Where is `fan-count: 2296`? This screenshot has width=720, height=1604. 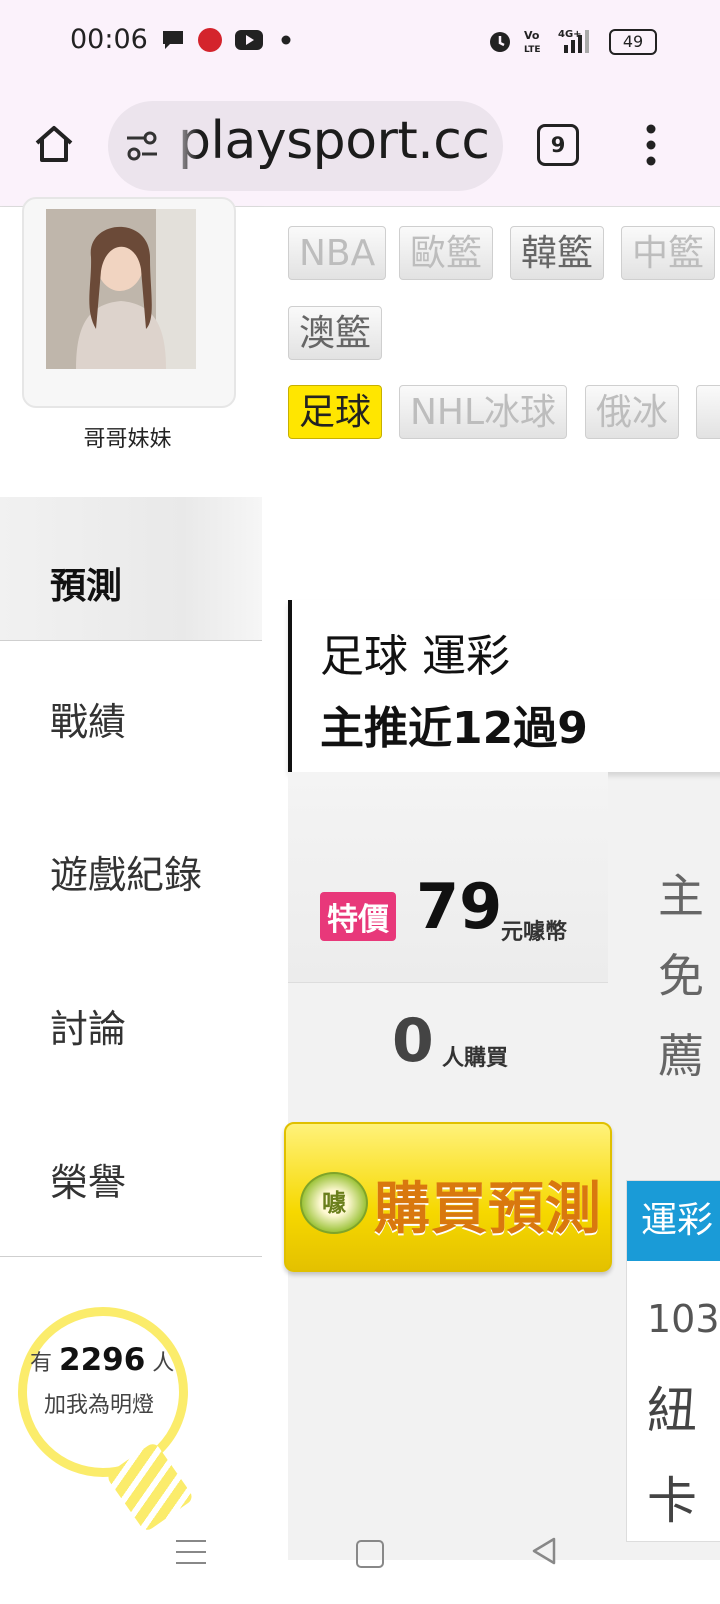
fan-count: 2296 is located at coordinates (102, 1360).